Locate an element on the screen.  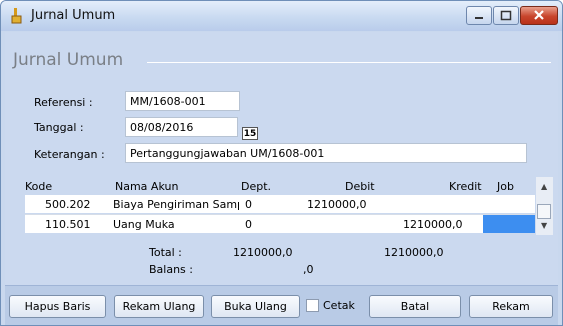
scroll-thumb is located at coordinates (544, 211).